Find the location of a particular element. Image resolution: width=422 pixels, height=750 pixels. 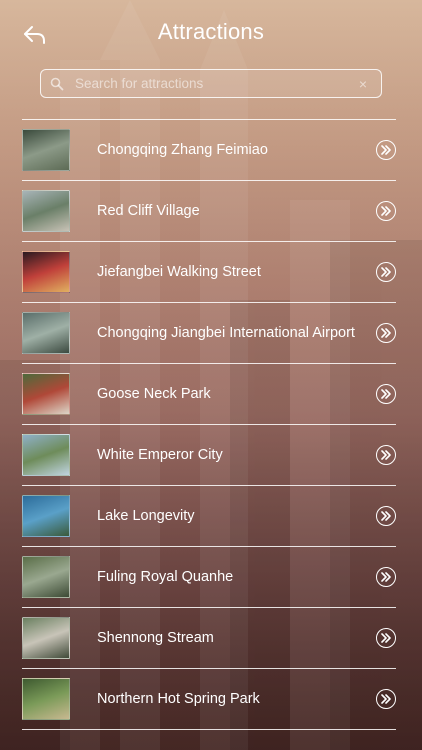

list-item-label: Chongqing Jiangbei International Airport is located at coordinates (226, 333).